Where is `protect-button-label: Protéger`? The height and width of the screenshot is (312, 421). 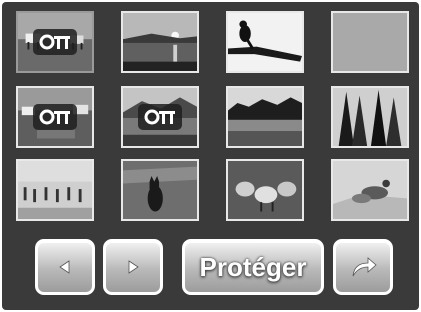
protect-button-label: Protéger is located at coordinates (253, 266).